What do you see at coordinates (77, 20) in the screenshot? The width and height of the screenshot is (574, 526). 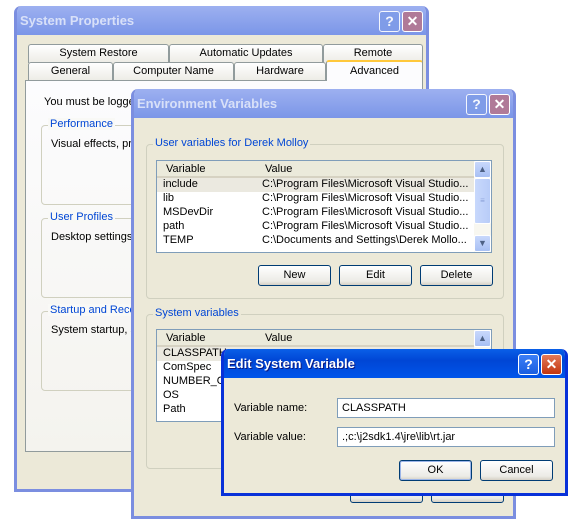 I see `window-title: System Properties` at bounding box center [77, 20].